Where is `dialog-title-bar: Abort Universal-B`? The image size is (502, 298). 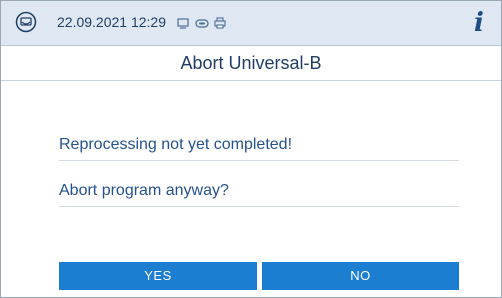
dialog-title-bar: Abort Universal-B is located at coordinates (251, 63).